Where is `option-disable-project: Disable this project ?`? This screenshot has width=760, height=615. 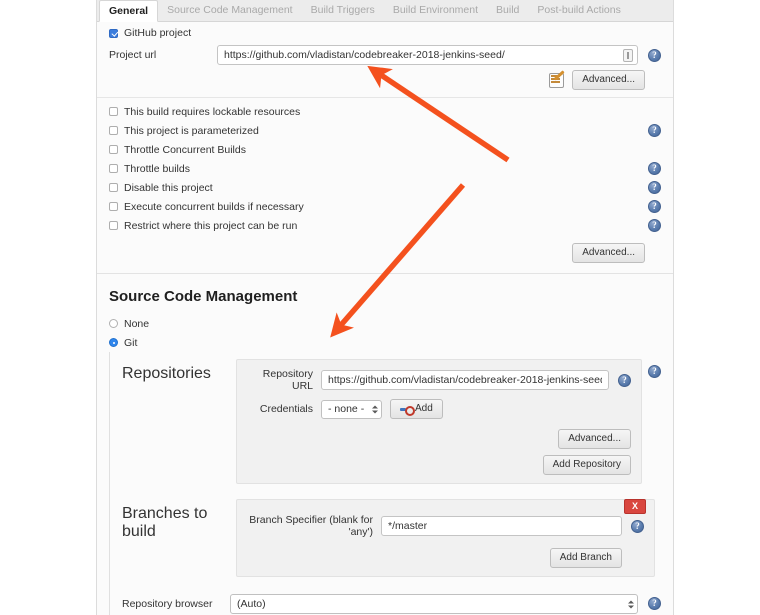 option-disable-project: Disable this project ? is located at coordinates (385, 187).